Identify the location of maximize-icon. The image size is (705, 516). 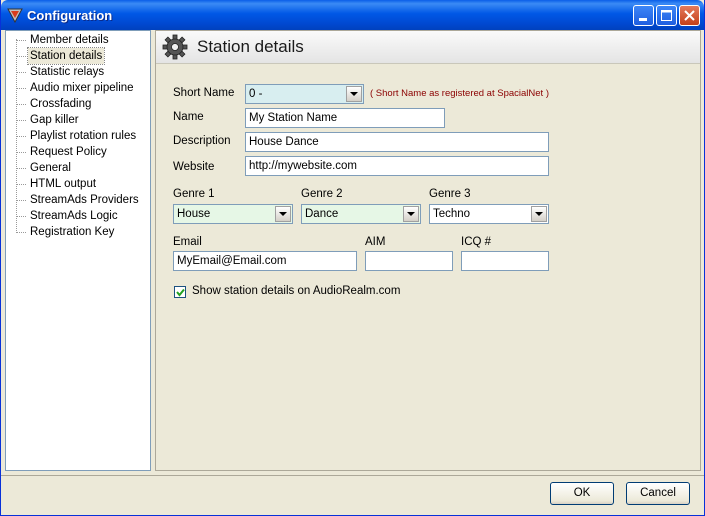
(666, 15).